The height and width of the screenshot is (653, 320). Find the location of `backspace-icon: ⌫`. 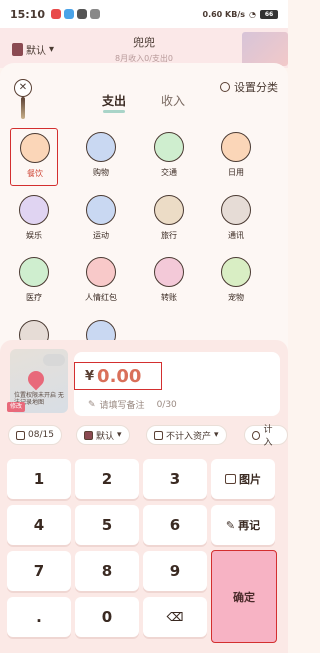

backspace-icon: ⌫ is located at coordinates (175, 617).